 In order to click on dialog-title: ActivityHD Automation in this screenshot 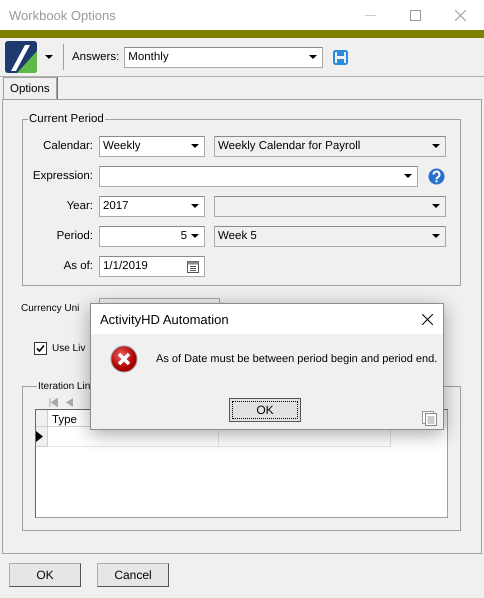, I will do `click(164, 319)`.